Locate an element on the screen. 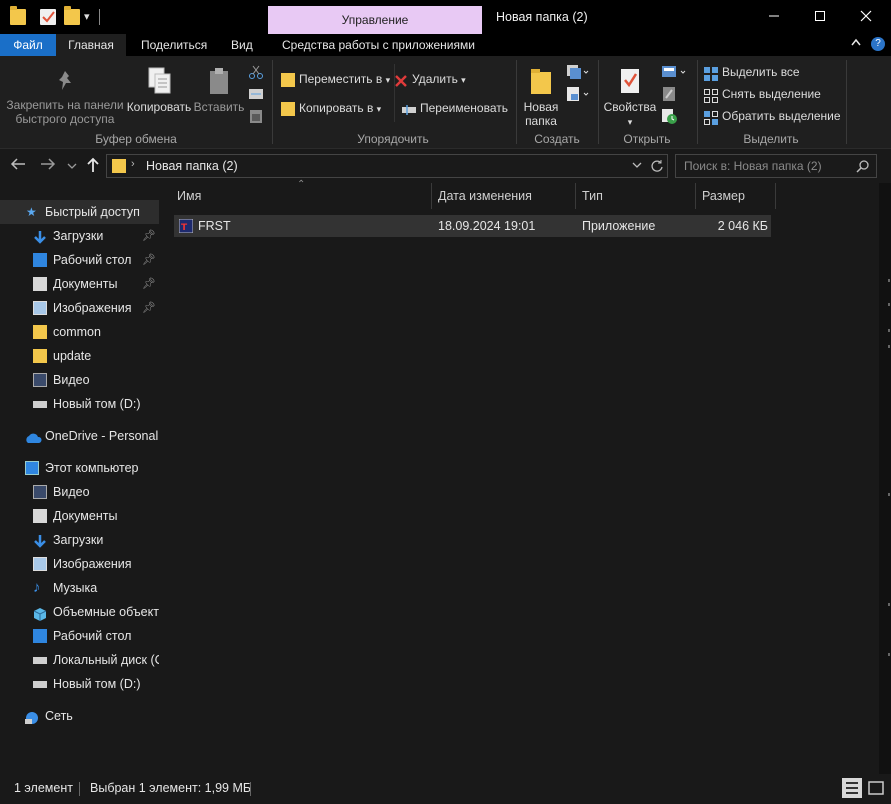  status-selection: Выбран 1 элемент: 1,99 МБ is located at coordinates (171, 788).